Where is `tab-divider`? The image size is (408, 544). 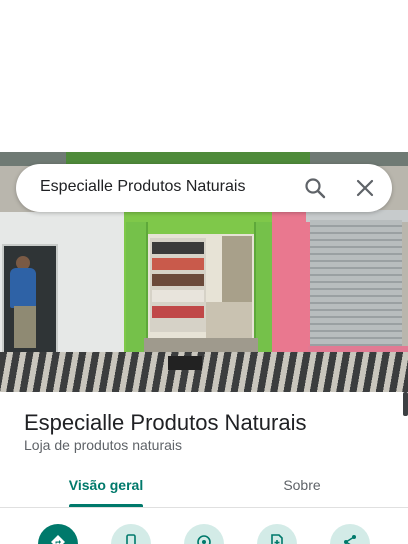
tab-divider is located at coordinates (204, 507).